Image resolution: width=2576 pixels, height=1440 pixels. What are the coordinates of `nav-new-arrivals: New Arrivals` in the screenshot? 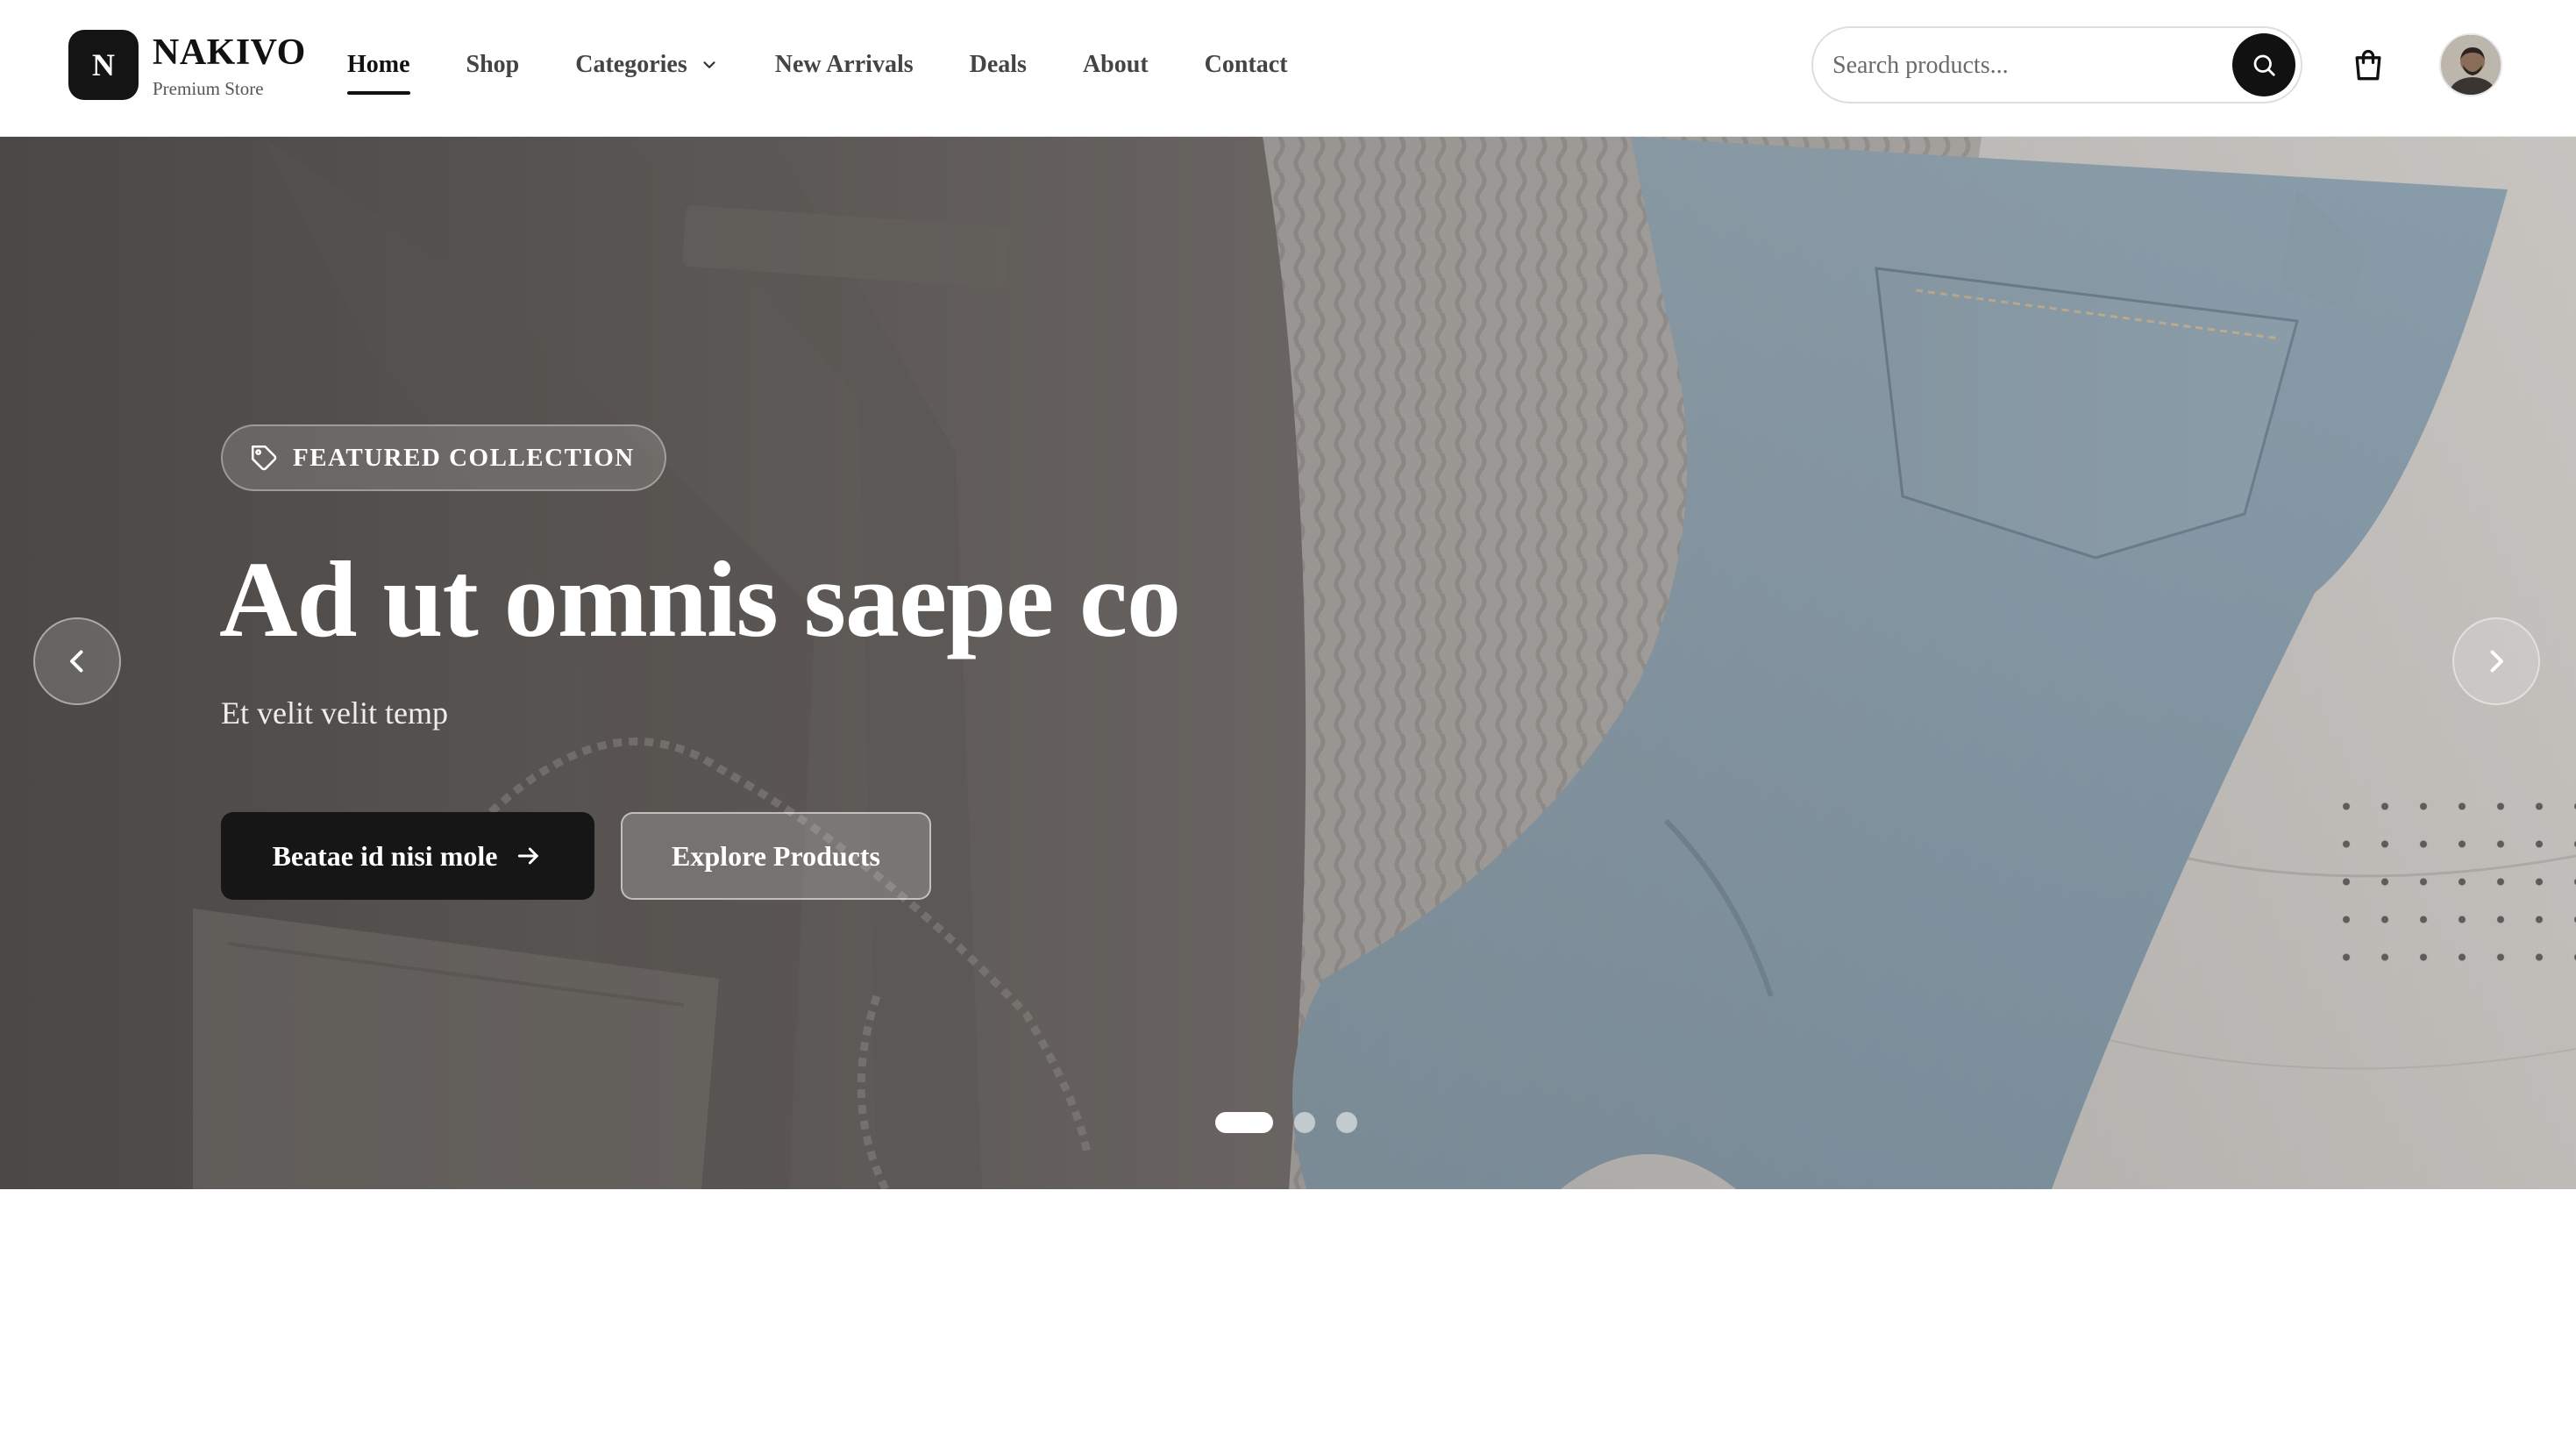 It's located at (844, 64).